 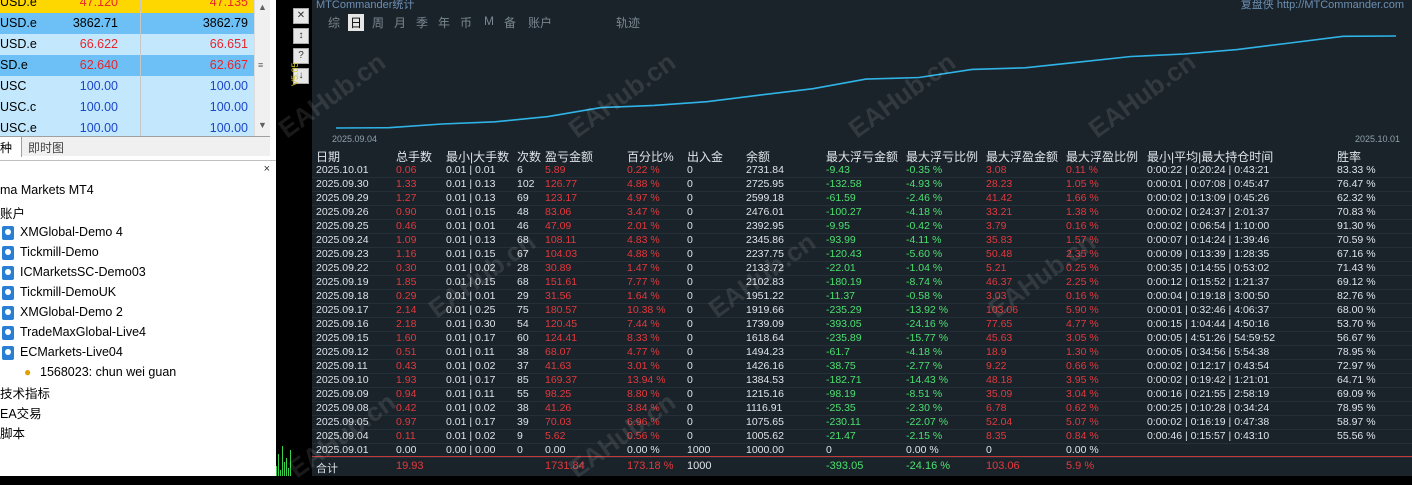 What do you see at coordinates (267, 169) in the screenshot?
I see `close-icon: ×` at bounding box center [267, 169].